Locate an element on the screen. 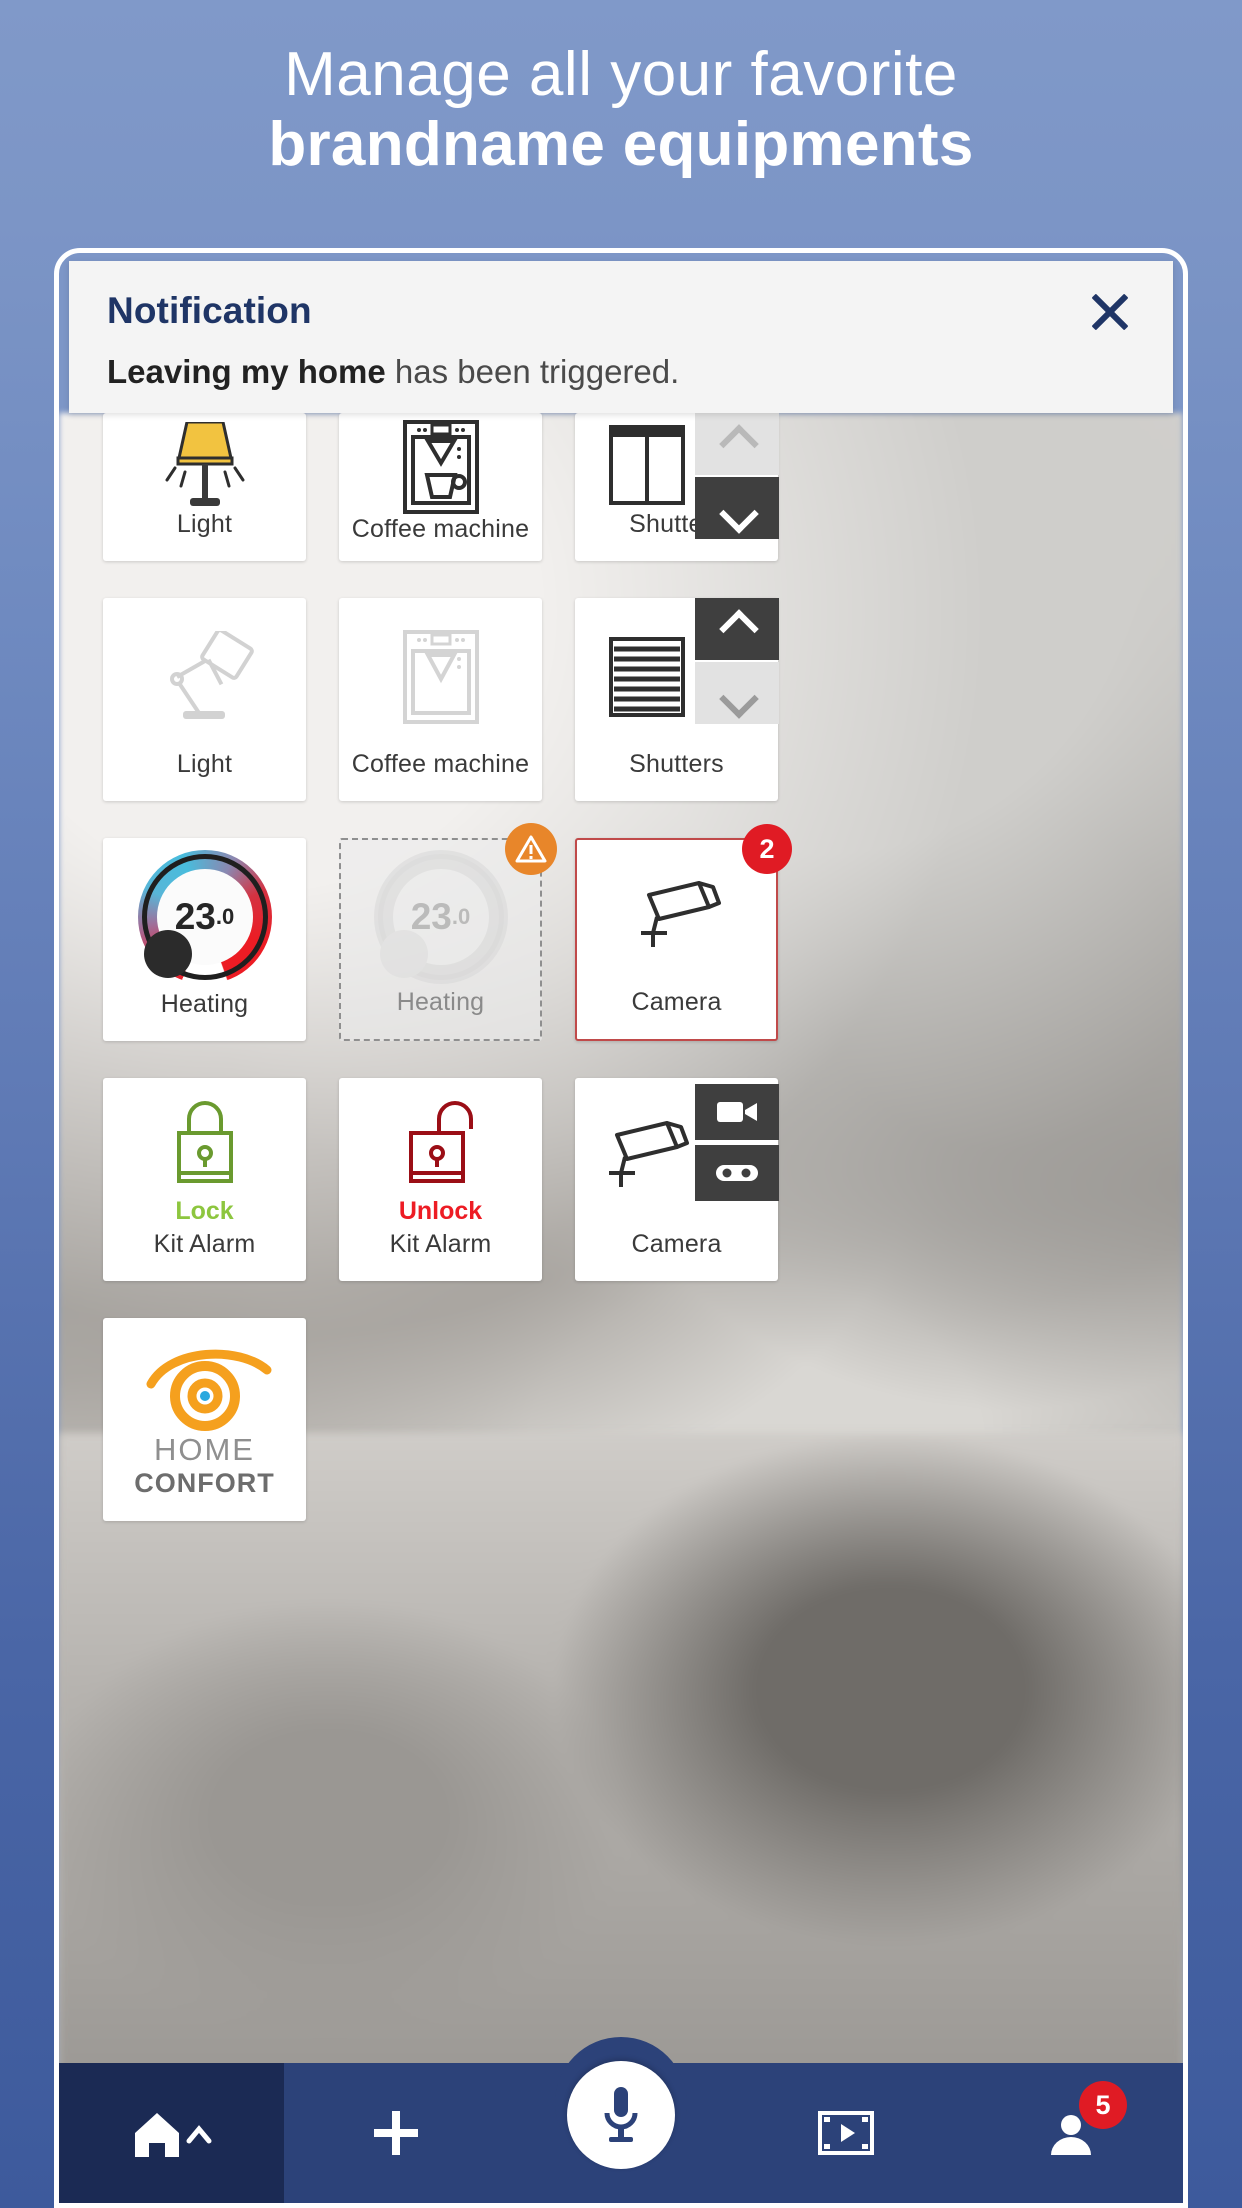 Image resolution: width=1242 pixels, height=2208 pixels. grid-cell: Camera is located at coordinates (677, 1179).